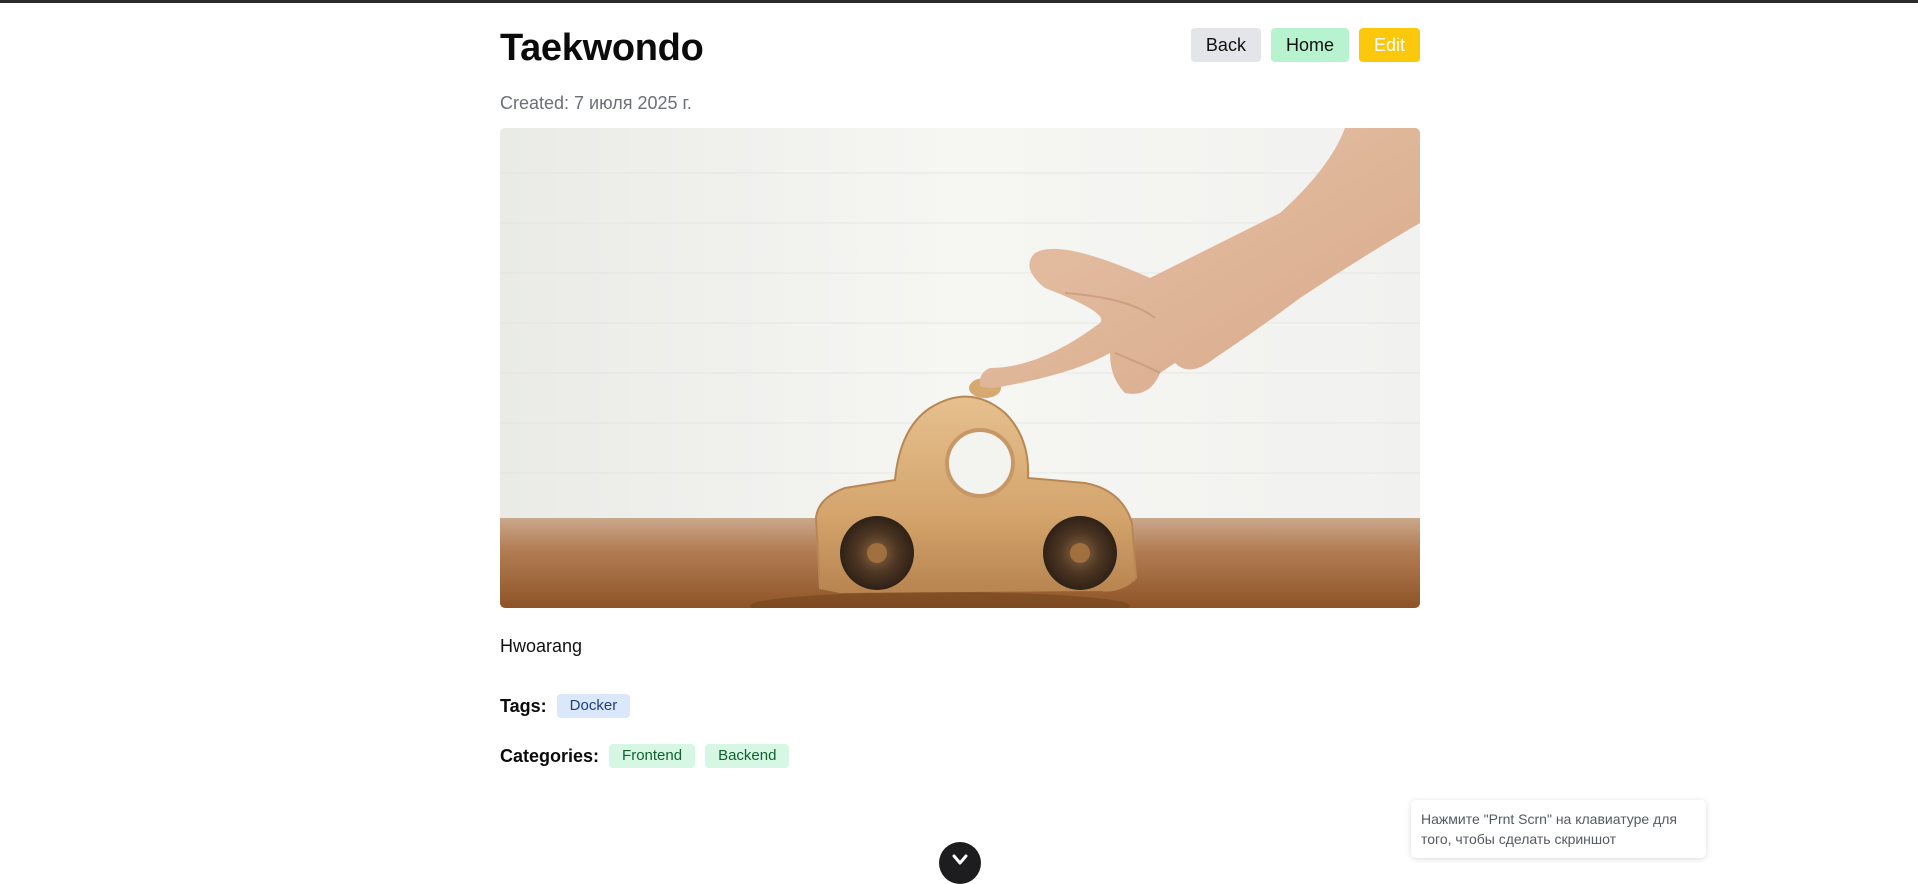  Describe the element at coordinates (541, 646) in the screenshot. I see `post-description: Hwoarang` at that location.